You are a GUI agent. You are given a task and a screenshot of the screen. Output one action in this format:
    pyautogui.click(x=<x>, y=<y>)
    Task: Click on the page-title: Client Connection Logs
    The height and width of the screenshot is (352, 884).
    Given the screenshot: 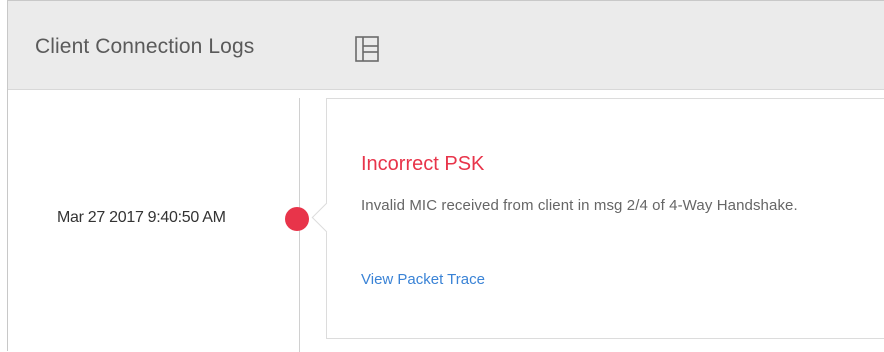 What is the action you would take?
    pyautogui.click(x=145, y=46)
    